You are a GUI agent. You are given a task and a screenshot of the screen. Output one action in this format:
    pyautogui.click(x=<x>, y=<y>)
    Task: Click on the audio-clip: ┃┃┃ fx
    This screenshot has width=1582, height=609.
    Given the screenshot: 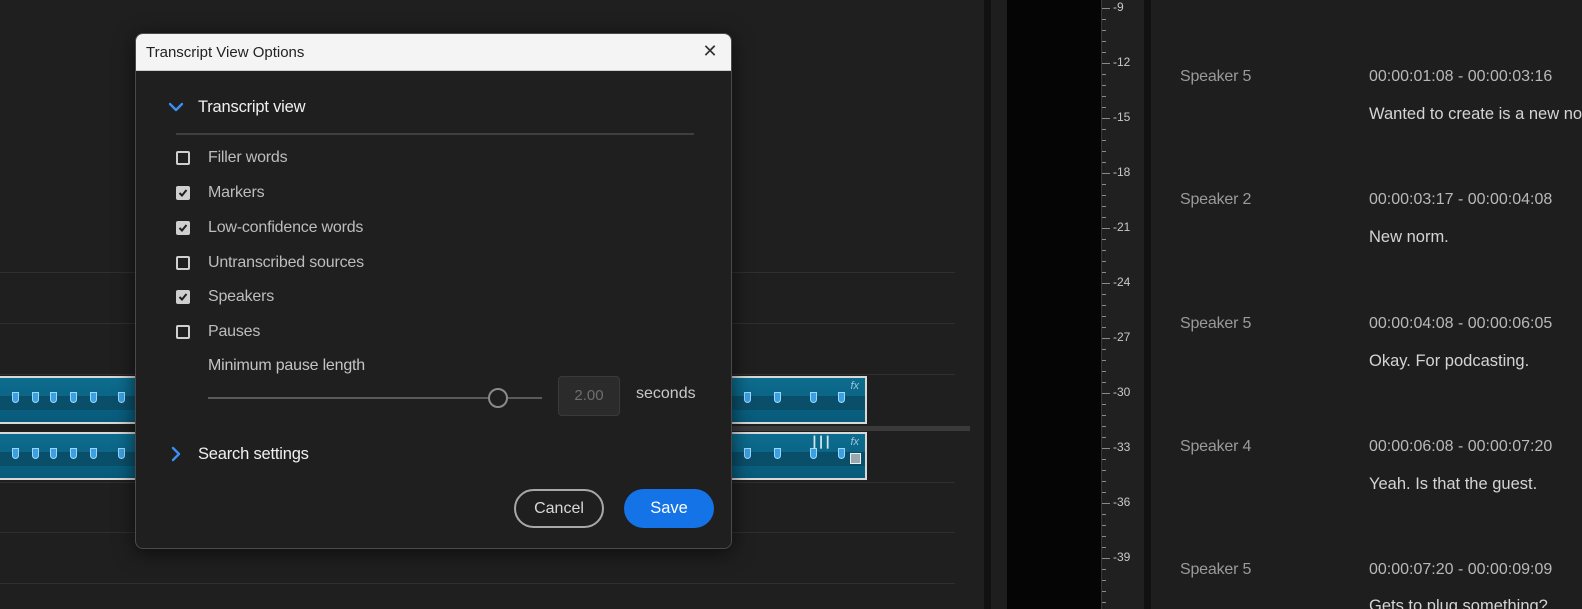 What is the action you would take?
    pyautogui.click(x=797, y=456)
    